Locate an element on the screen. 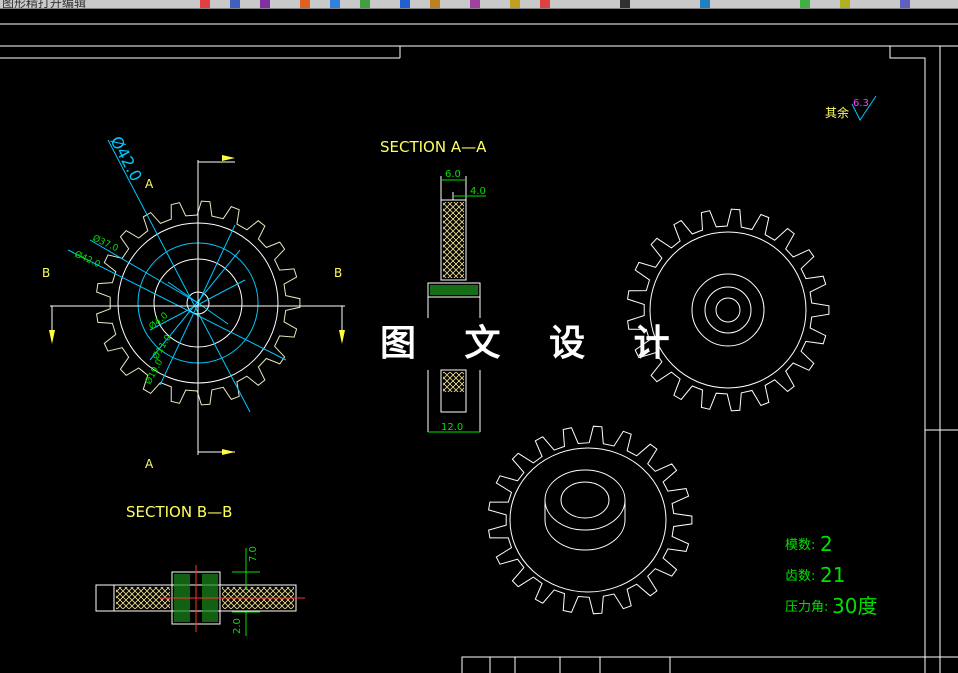 This screenshot has height=673, width=958. label-a-bottom: A is located at coordinates (149, 464).